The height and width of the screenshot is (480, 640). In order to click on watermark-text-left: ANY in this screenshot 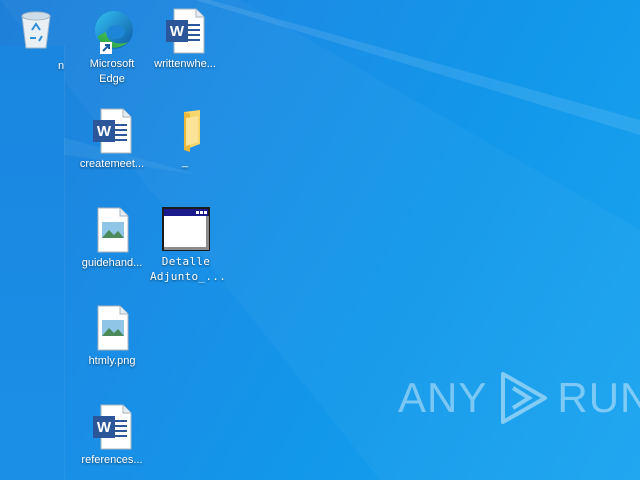, I will do `click(443, 397)`.